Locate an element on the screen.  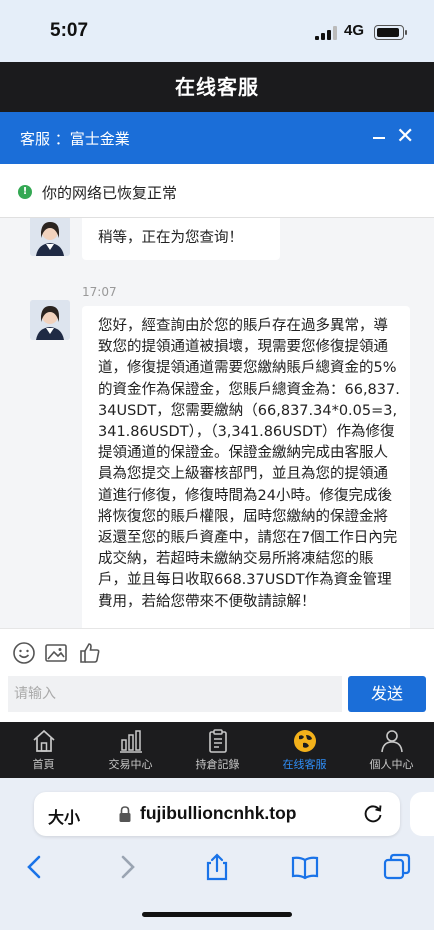
agent-label: 客服 ：富士金業 is located at coordinates (75, 139).